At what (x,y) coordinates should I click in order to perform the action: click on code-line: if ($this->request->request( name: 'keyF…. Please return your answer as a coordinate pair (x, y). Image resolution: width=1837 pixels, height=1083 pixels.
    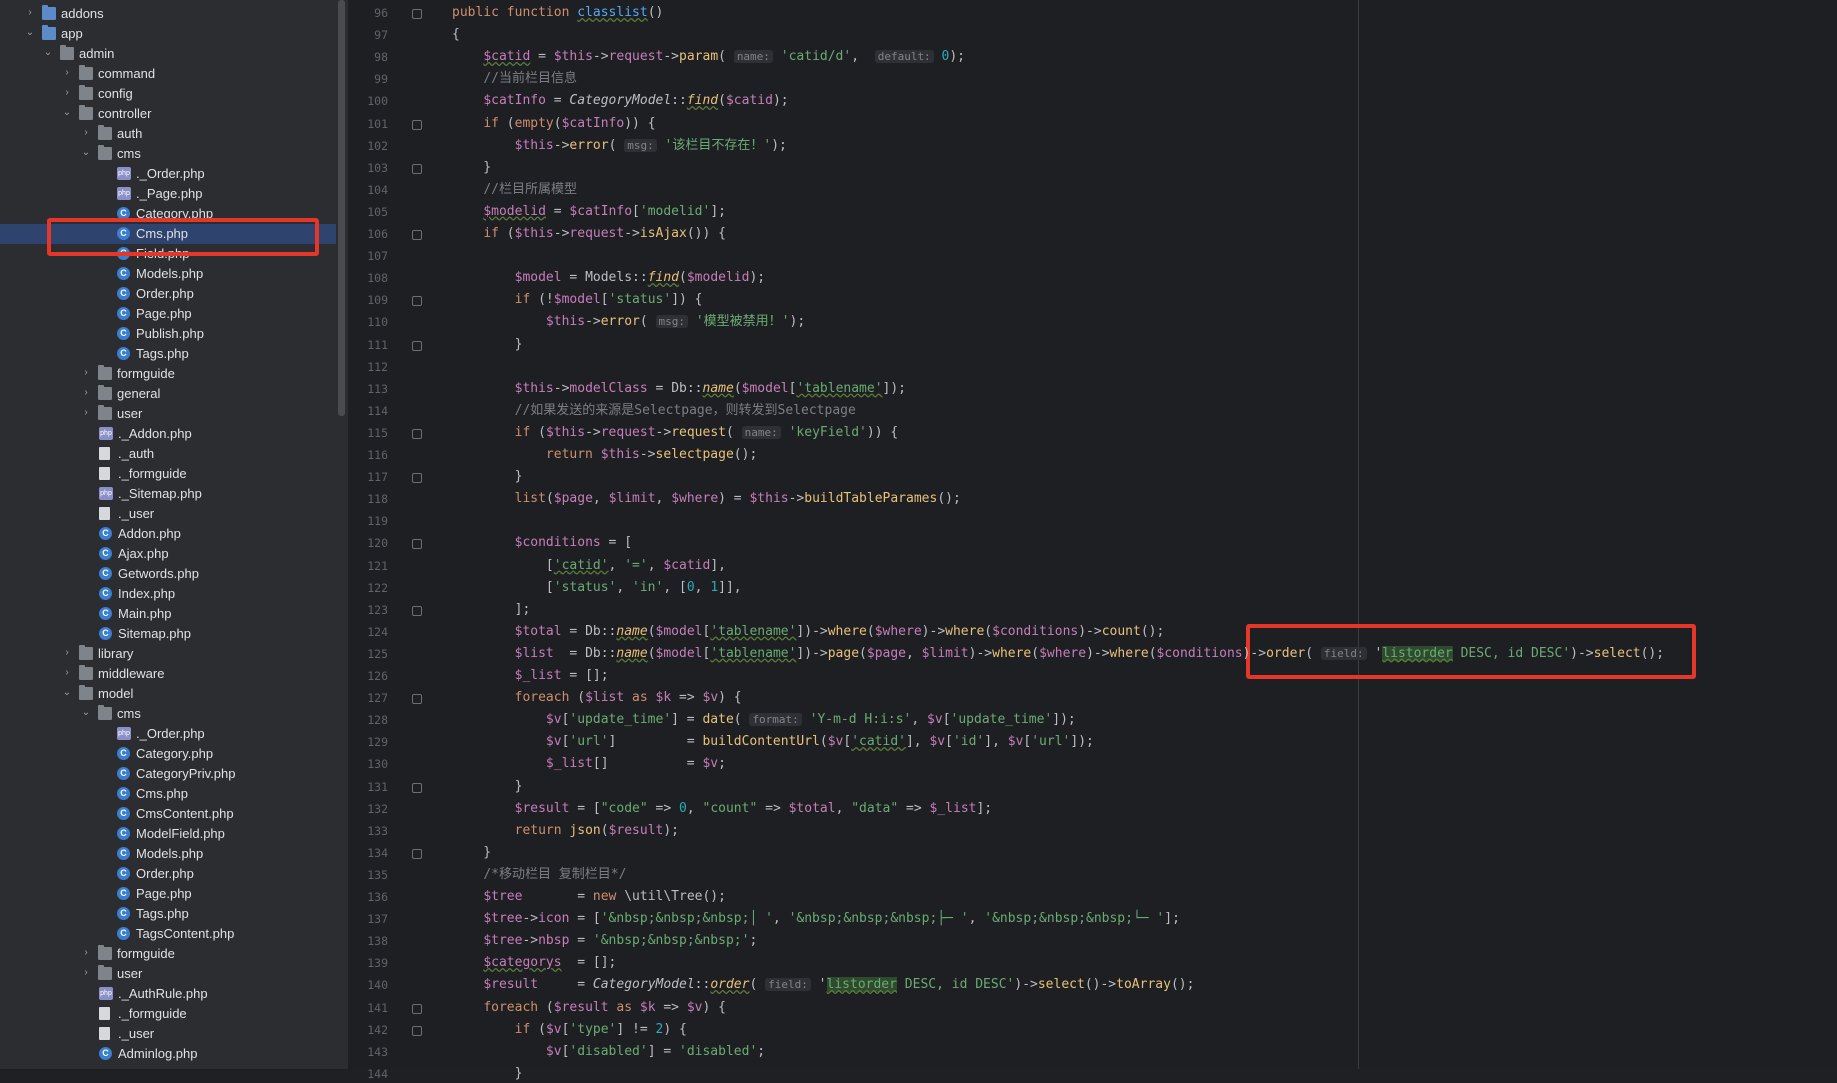
    Looking at the image, I should click on (675, 433).